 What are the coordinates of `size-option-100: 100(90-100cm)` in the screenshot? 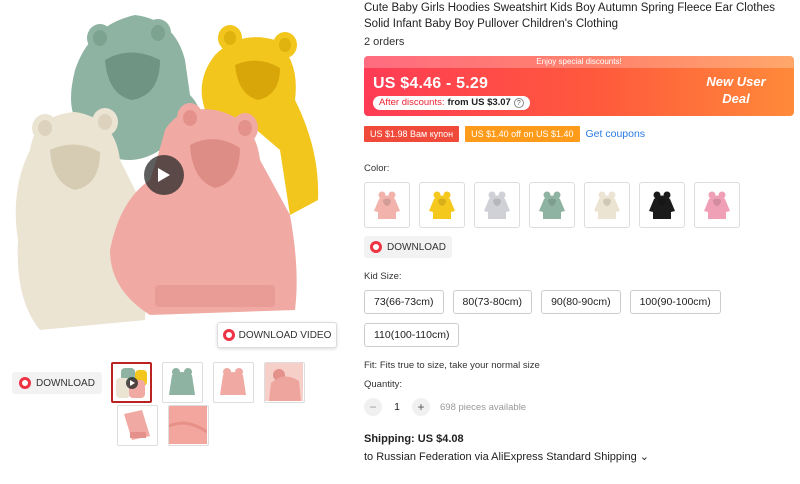 It's located at (675, 302).